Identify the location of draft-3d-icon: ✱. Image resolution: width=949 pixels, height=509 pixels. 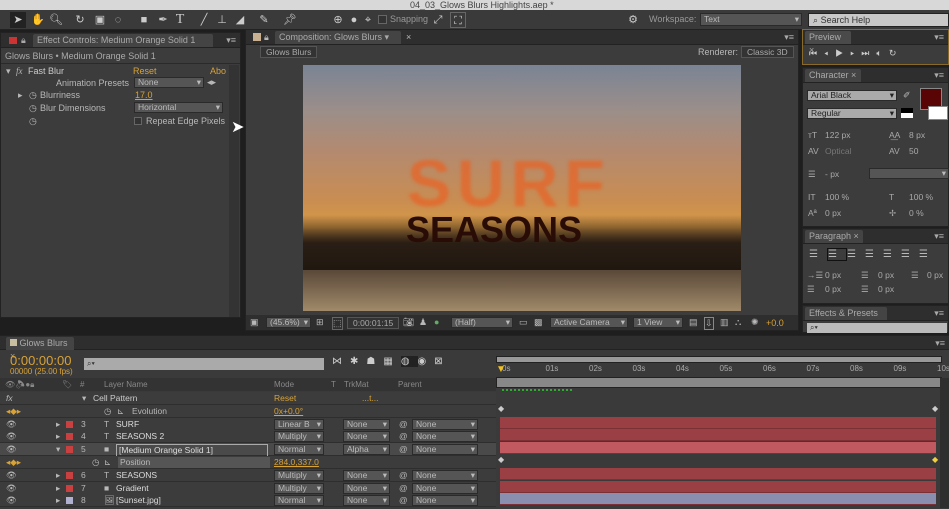
(358, 361).